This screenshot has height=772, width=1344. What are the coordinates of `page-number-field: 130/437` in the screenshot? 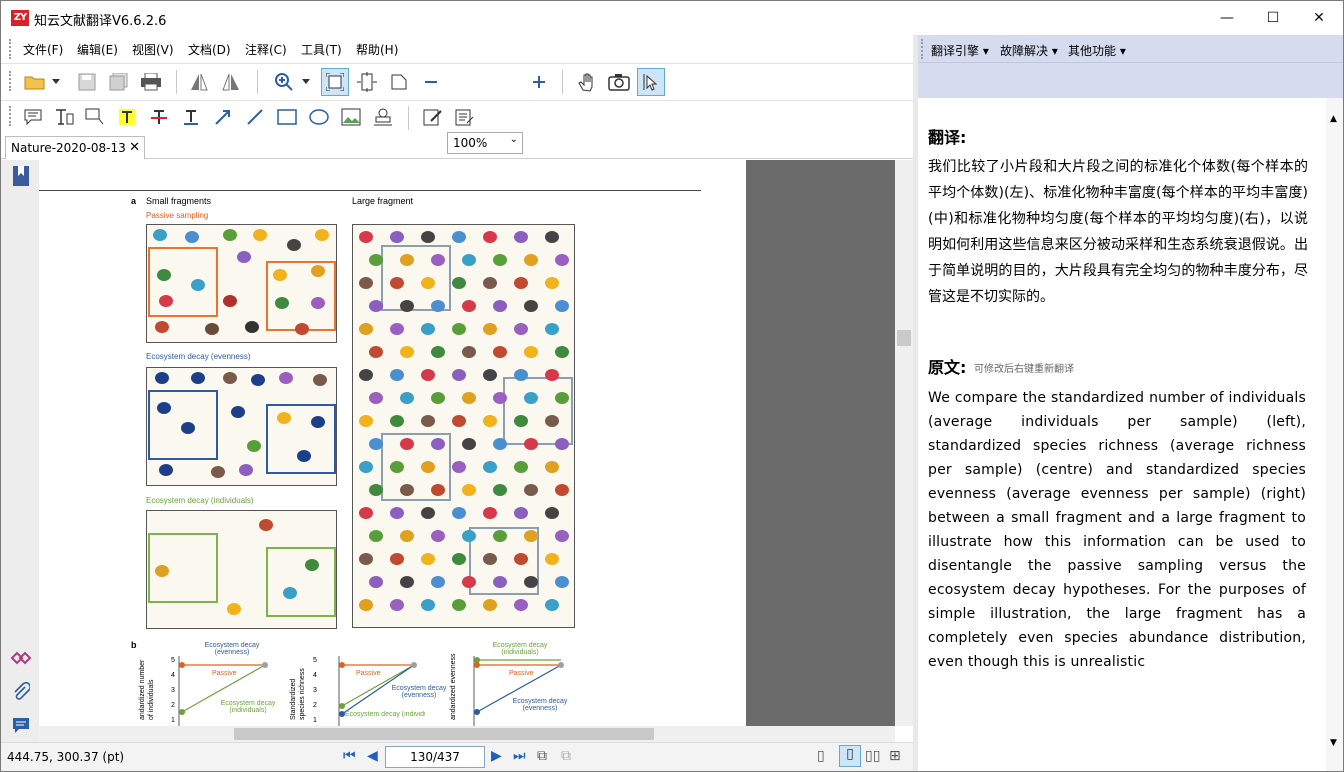 It's located at (435, 757).